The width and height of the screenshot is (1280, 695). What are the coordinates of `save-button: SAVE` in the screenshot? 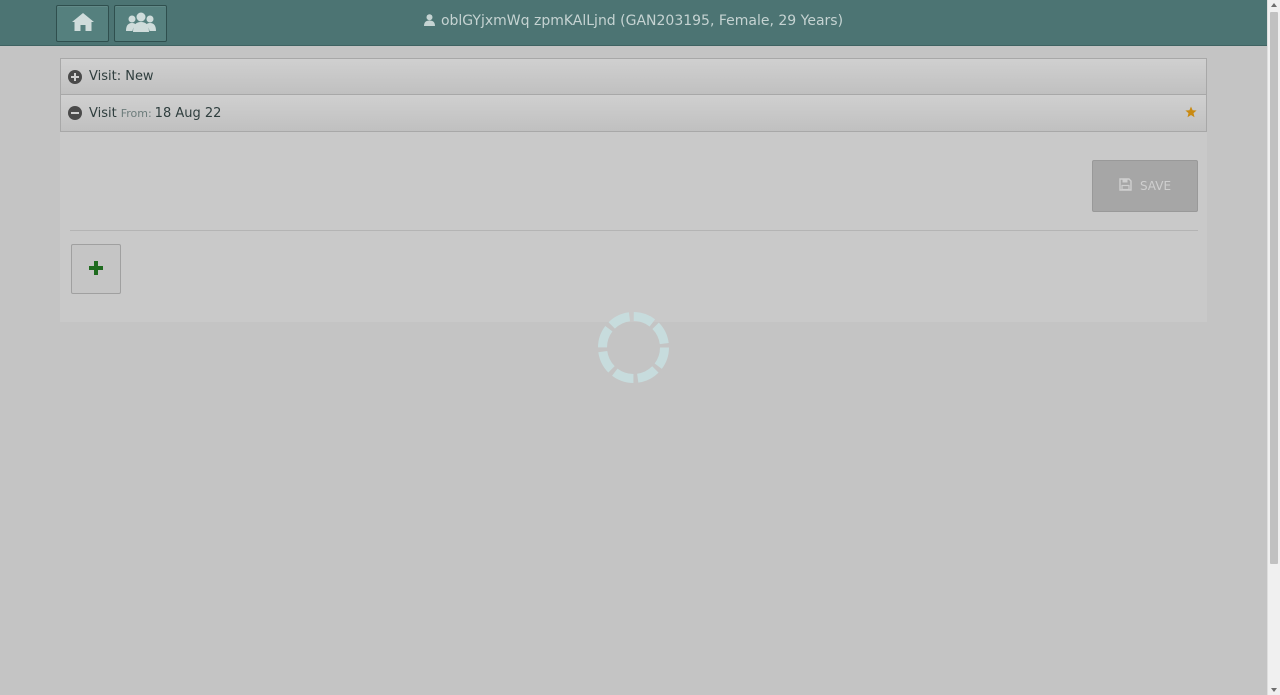 It's located at (1145, 186).